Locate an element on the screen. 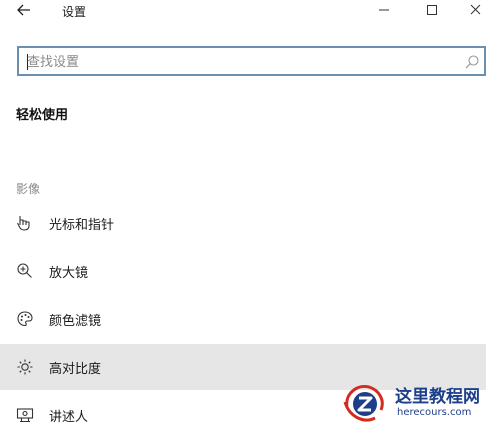 Image resolution: width=486 pixels, height=427 pixels. watermark-logo-icon is located at coordinates (363, 403).